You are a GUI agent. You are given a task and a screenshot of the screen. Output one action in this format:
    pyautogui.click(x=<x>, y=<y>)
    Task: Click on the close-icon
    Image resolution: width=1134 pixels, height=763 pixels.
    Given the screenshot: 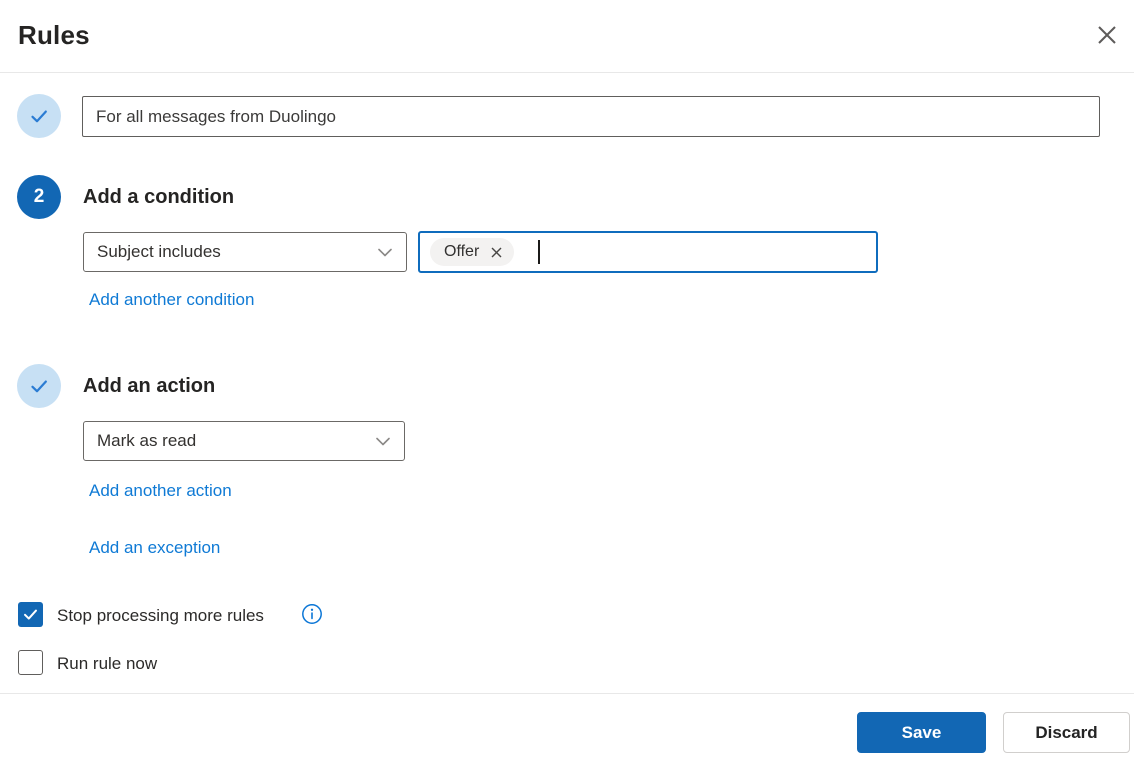 What is the action you would take?
    pyautogui.click(x=1107, y=35)
    